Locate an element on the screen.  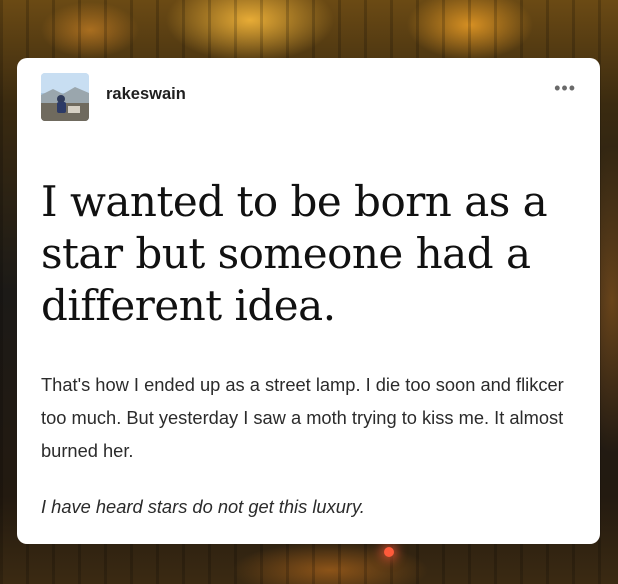
avatar-photo-icon is located at coordinates (65, 97).